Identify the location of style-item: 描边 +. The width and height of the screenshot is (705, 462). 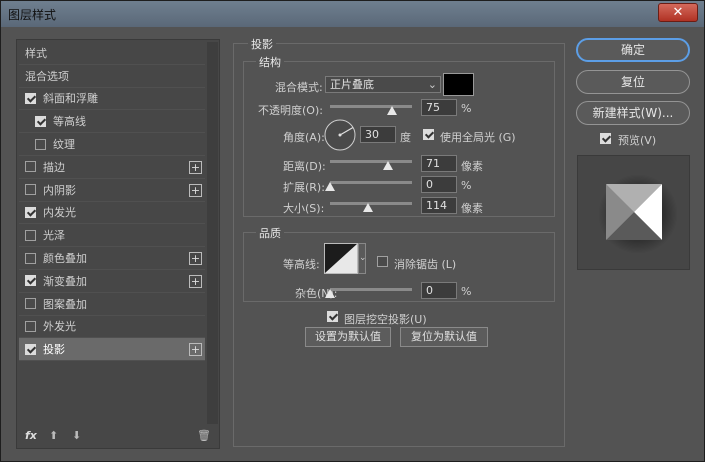
(112, 167).